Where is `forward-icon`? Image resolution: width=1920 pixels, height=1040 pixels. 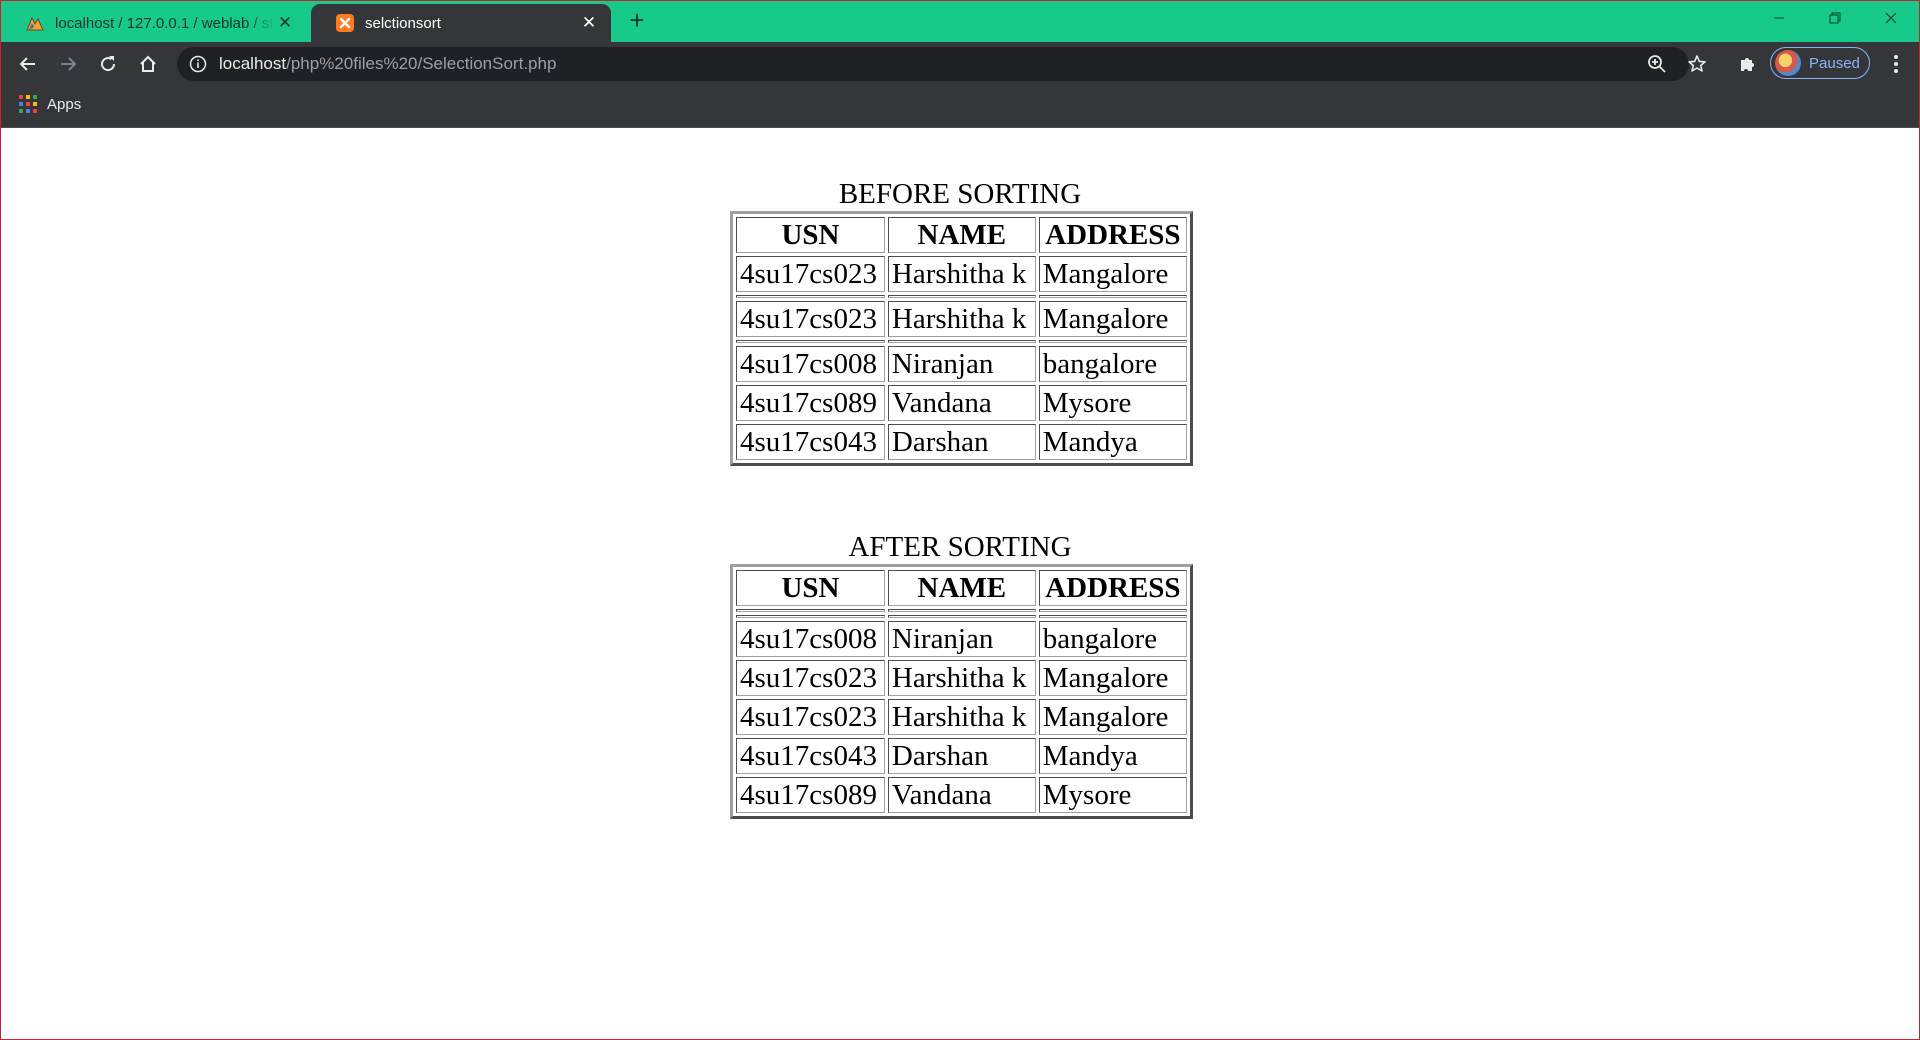
forward-icon is located at coordinates (68, 64).